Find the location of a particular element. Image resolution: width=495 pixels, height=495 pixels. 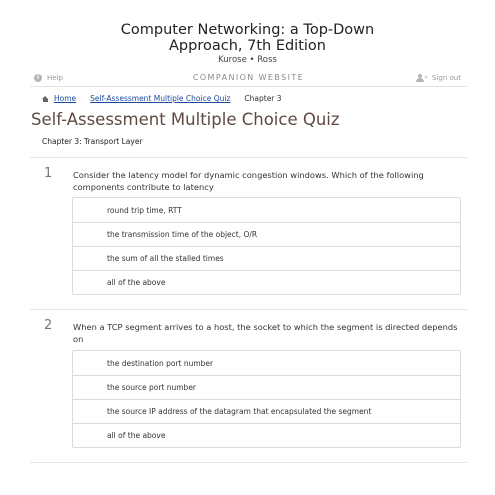

answer-option: the transmission time of the object, O/R is located at coordinates (266, 234).